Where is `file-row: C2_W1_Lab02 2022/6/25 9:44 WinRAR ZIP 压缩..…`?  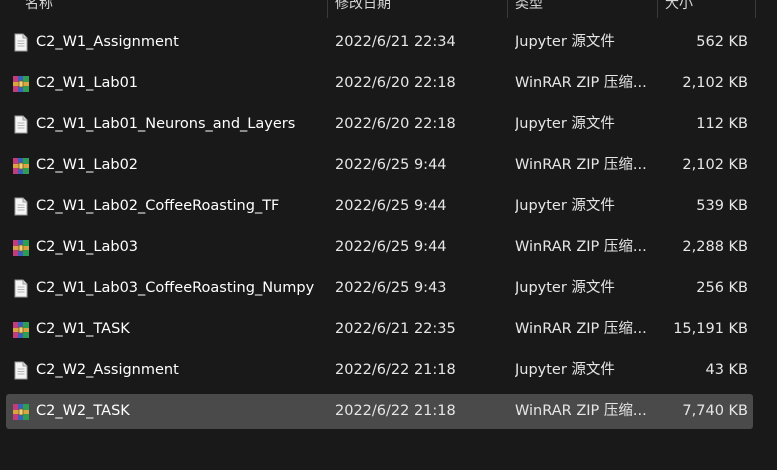 file-row: C2_W1_Lab02 2022/6/25 9:44 WinRAR ZIP 压缩..… is located at coordinates (379, 165).